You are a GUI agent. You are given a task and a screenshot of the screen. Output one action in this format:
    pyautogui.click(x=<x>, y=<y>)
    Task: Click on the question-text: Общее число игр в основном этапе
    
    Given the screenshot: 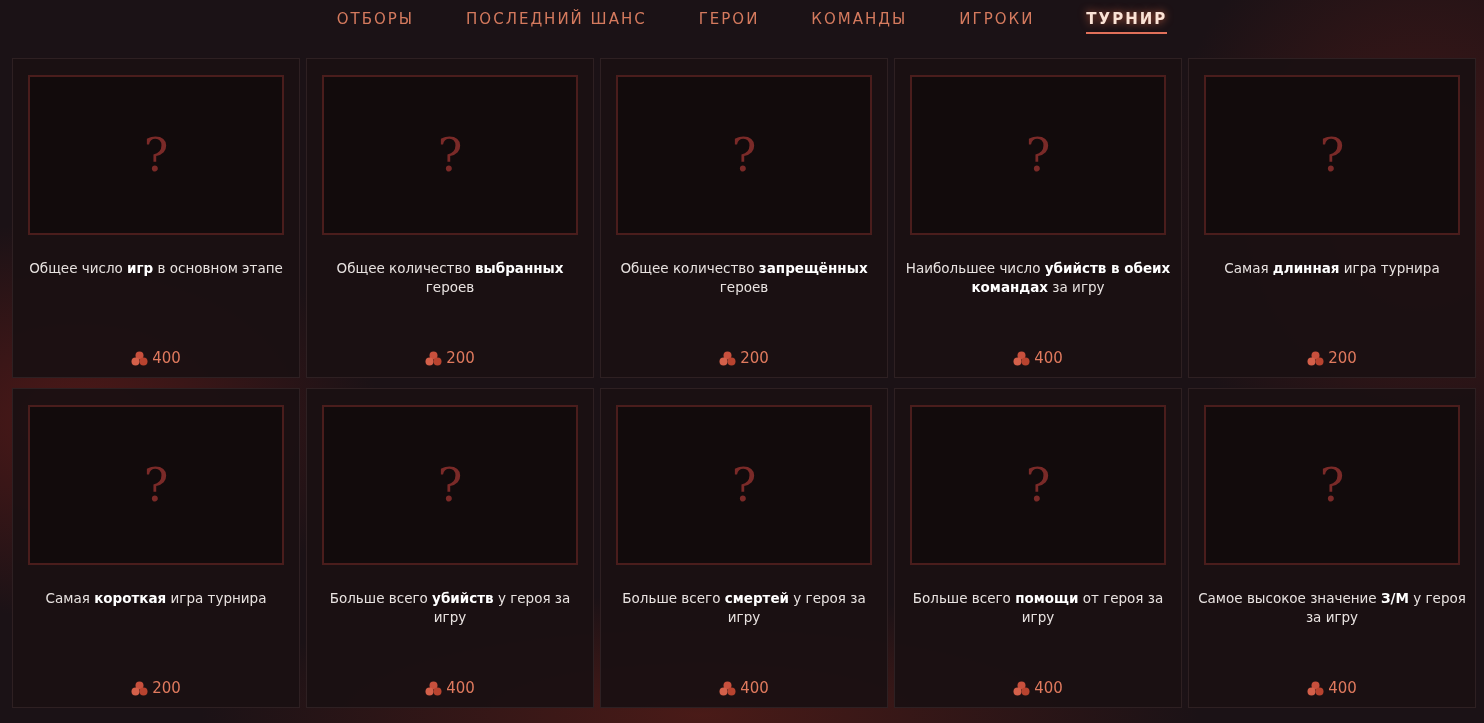 What is the action you would take?
    pyautogui.click(x=156, y=268)
    